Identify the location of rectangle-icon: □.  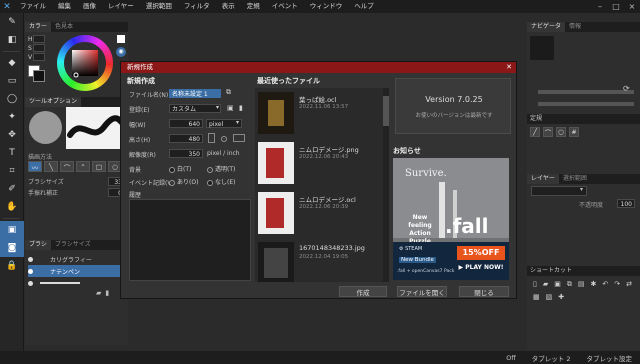
(99, 166).